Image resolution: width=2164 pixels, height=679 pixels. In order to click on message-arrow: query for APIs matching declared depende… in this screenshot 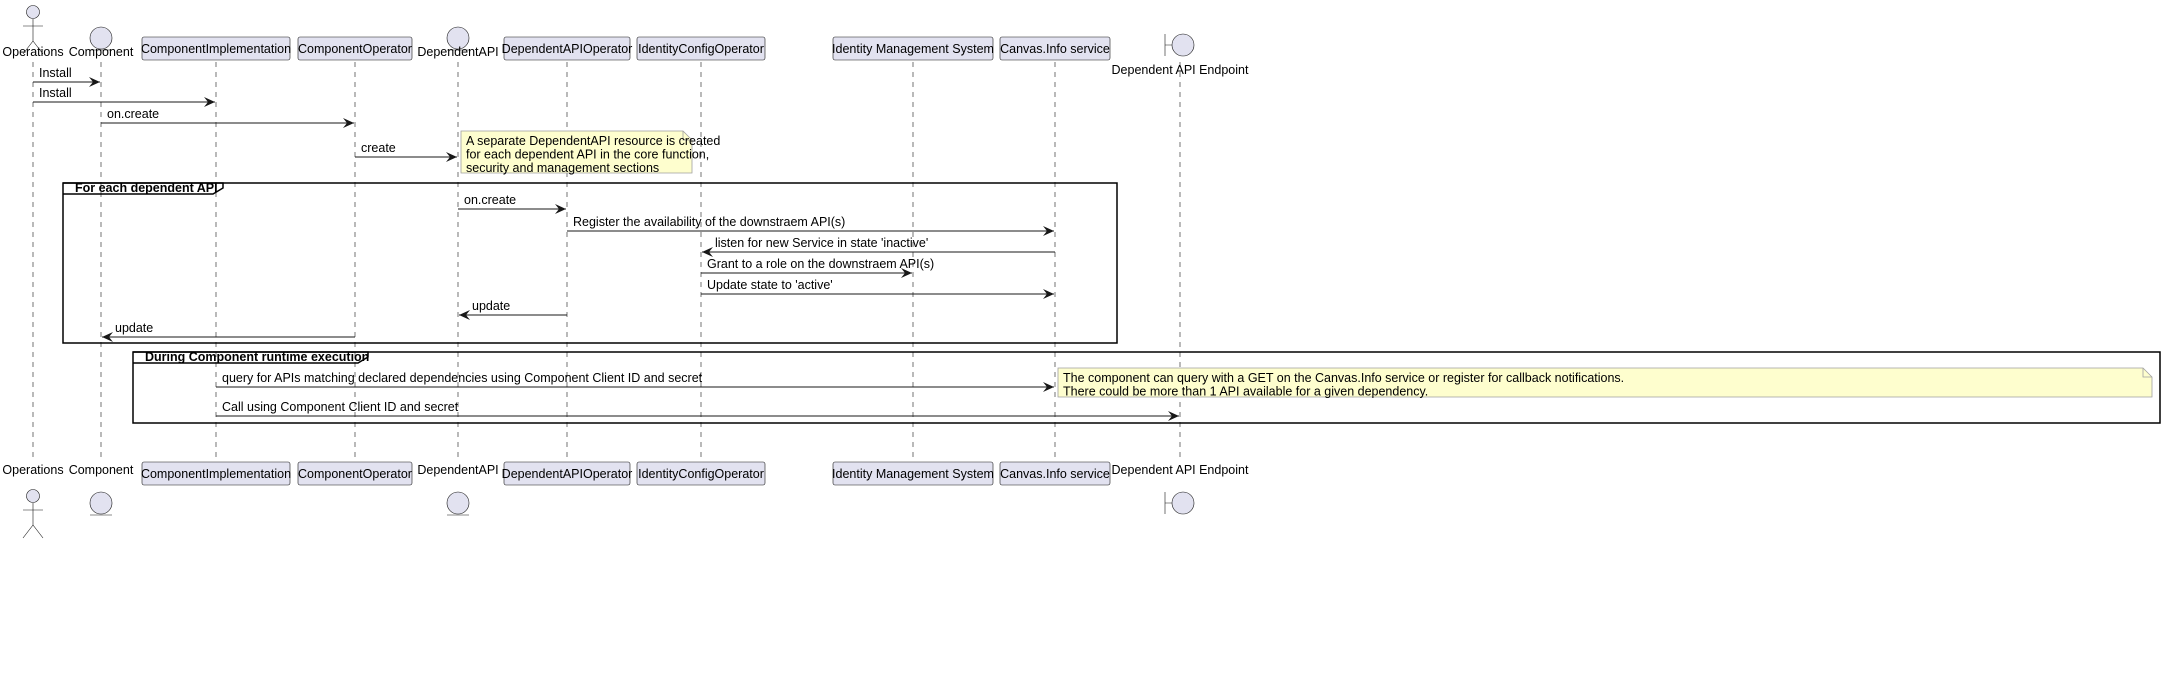, I will do `click(635, 381)`.